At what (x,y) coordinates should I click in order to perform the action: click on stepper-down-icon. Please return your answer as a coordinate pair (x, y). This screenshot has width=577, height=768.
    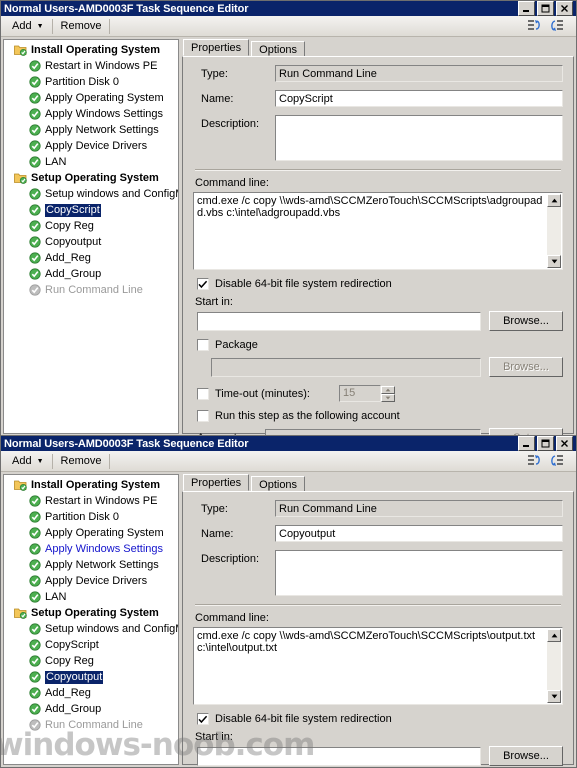
    Looking at the image, I should click on (388, 397).